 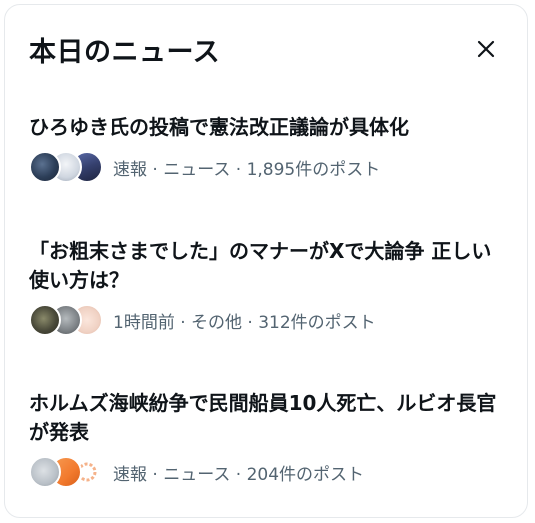 I want to click on news-meta: 1時間前 · その他 · 312件のポスト, so click(x=266, y=320).